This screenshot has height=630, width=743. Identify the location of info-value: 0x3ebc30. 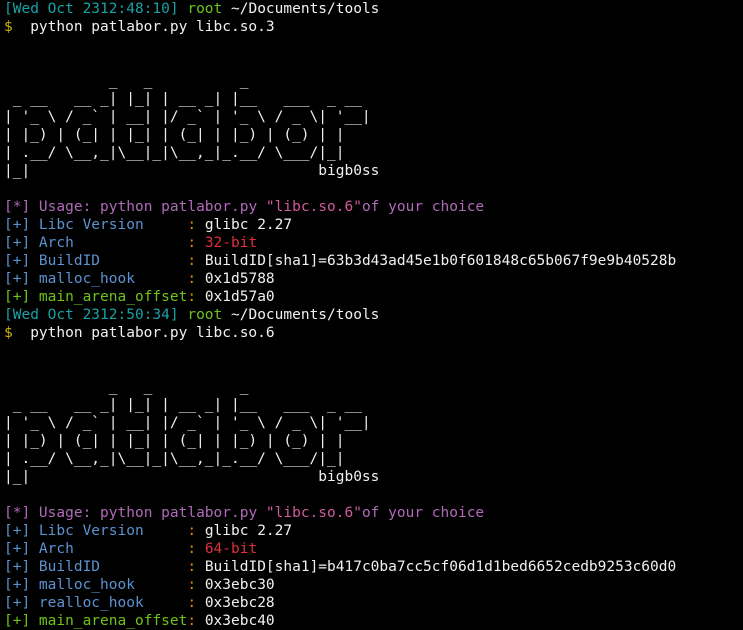
(239, 585).